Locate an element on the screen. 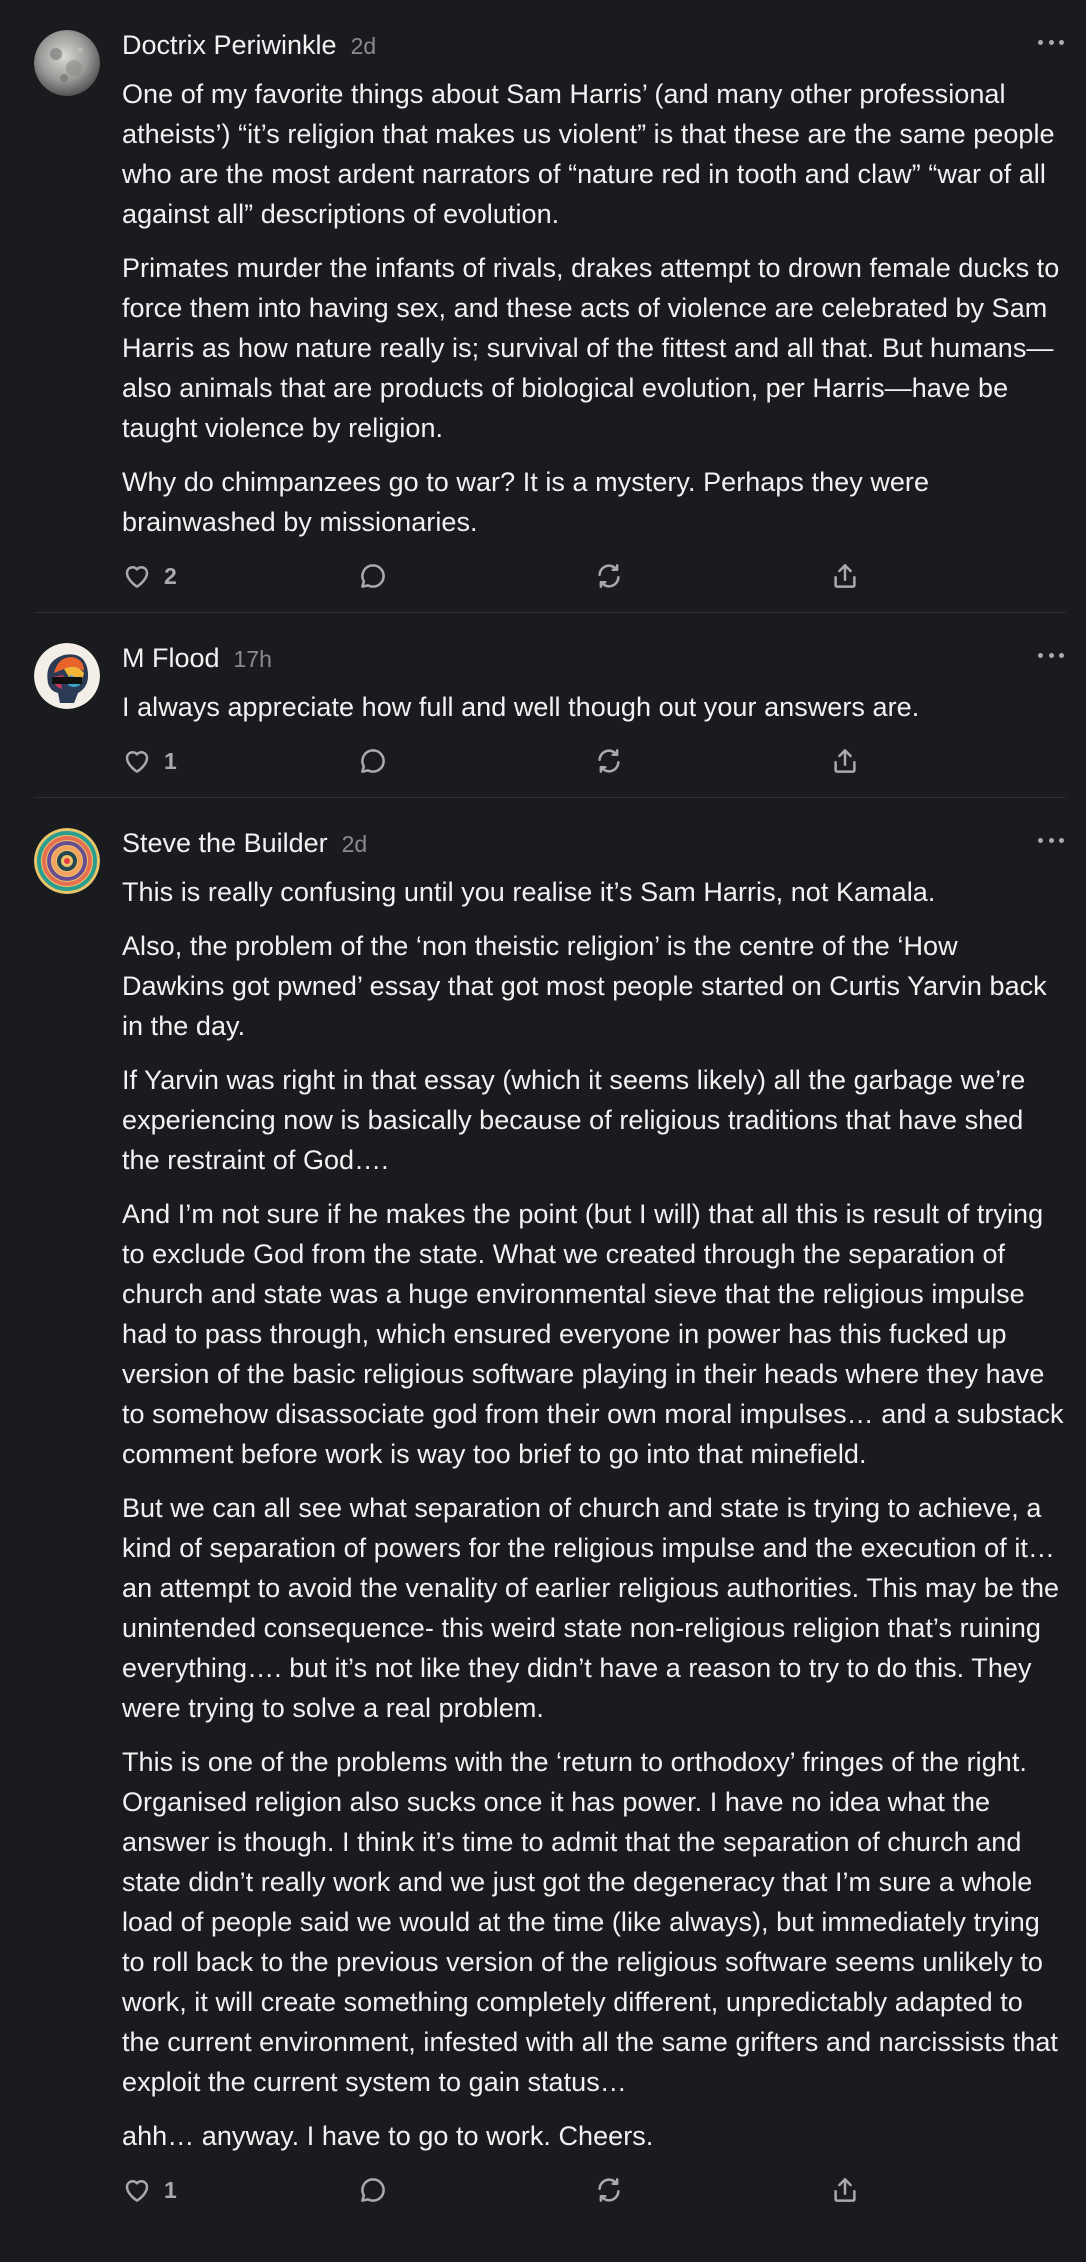 The height and width of the screenshot is (2262, 1086). comment-actions: 2 is located at coordinates (594, 584).